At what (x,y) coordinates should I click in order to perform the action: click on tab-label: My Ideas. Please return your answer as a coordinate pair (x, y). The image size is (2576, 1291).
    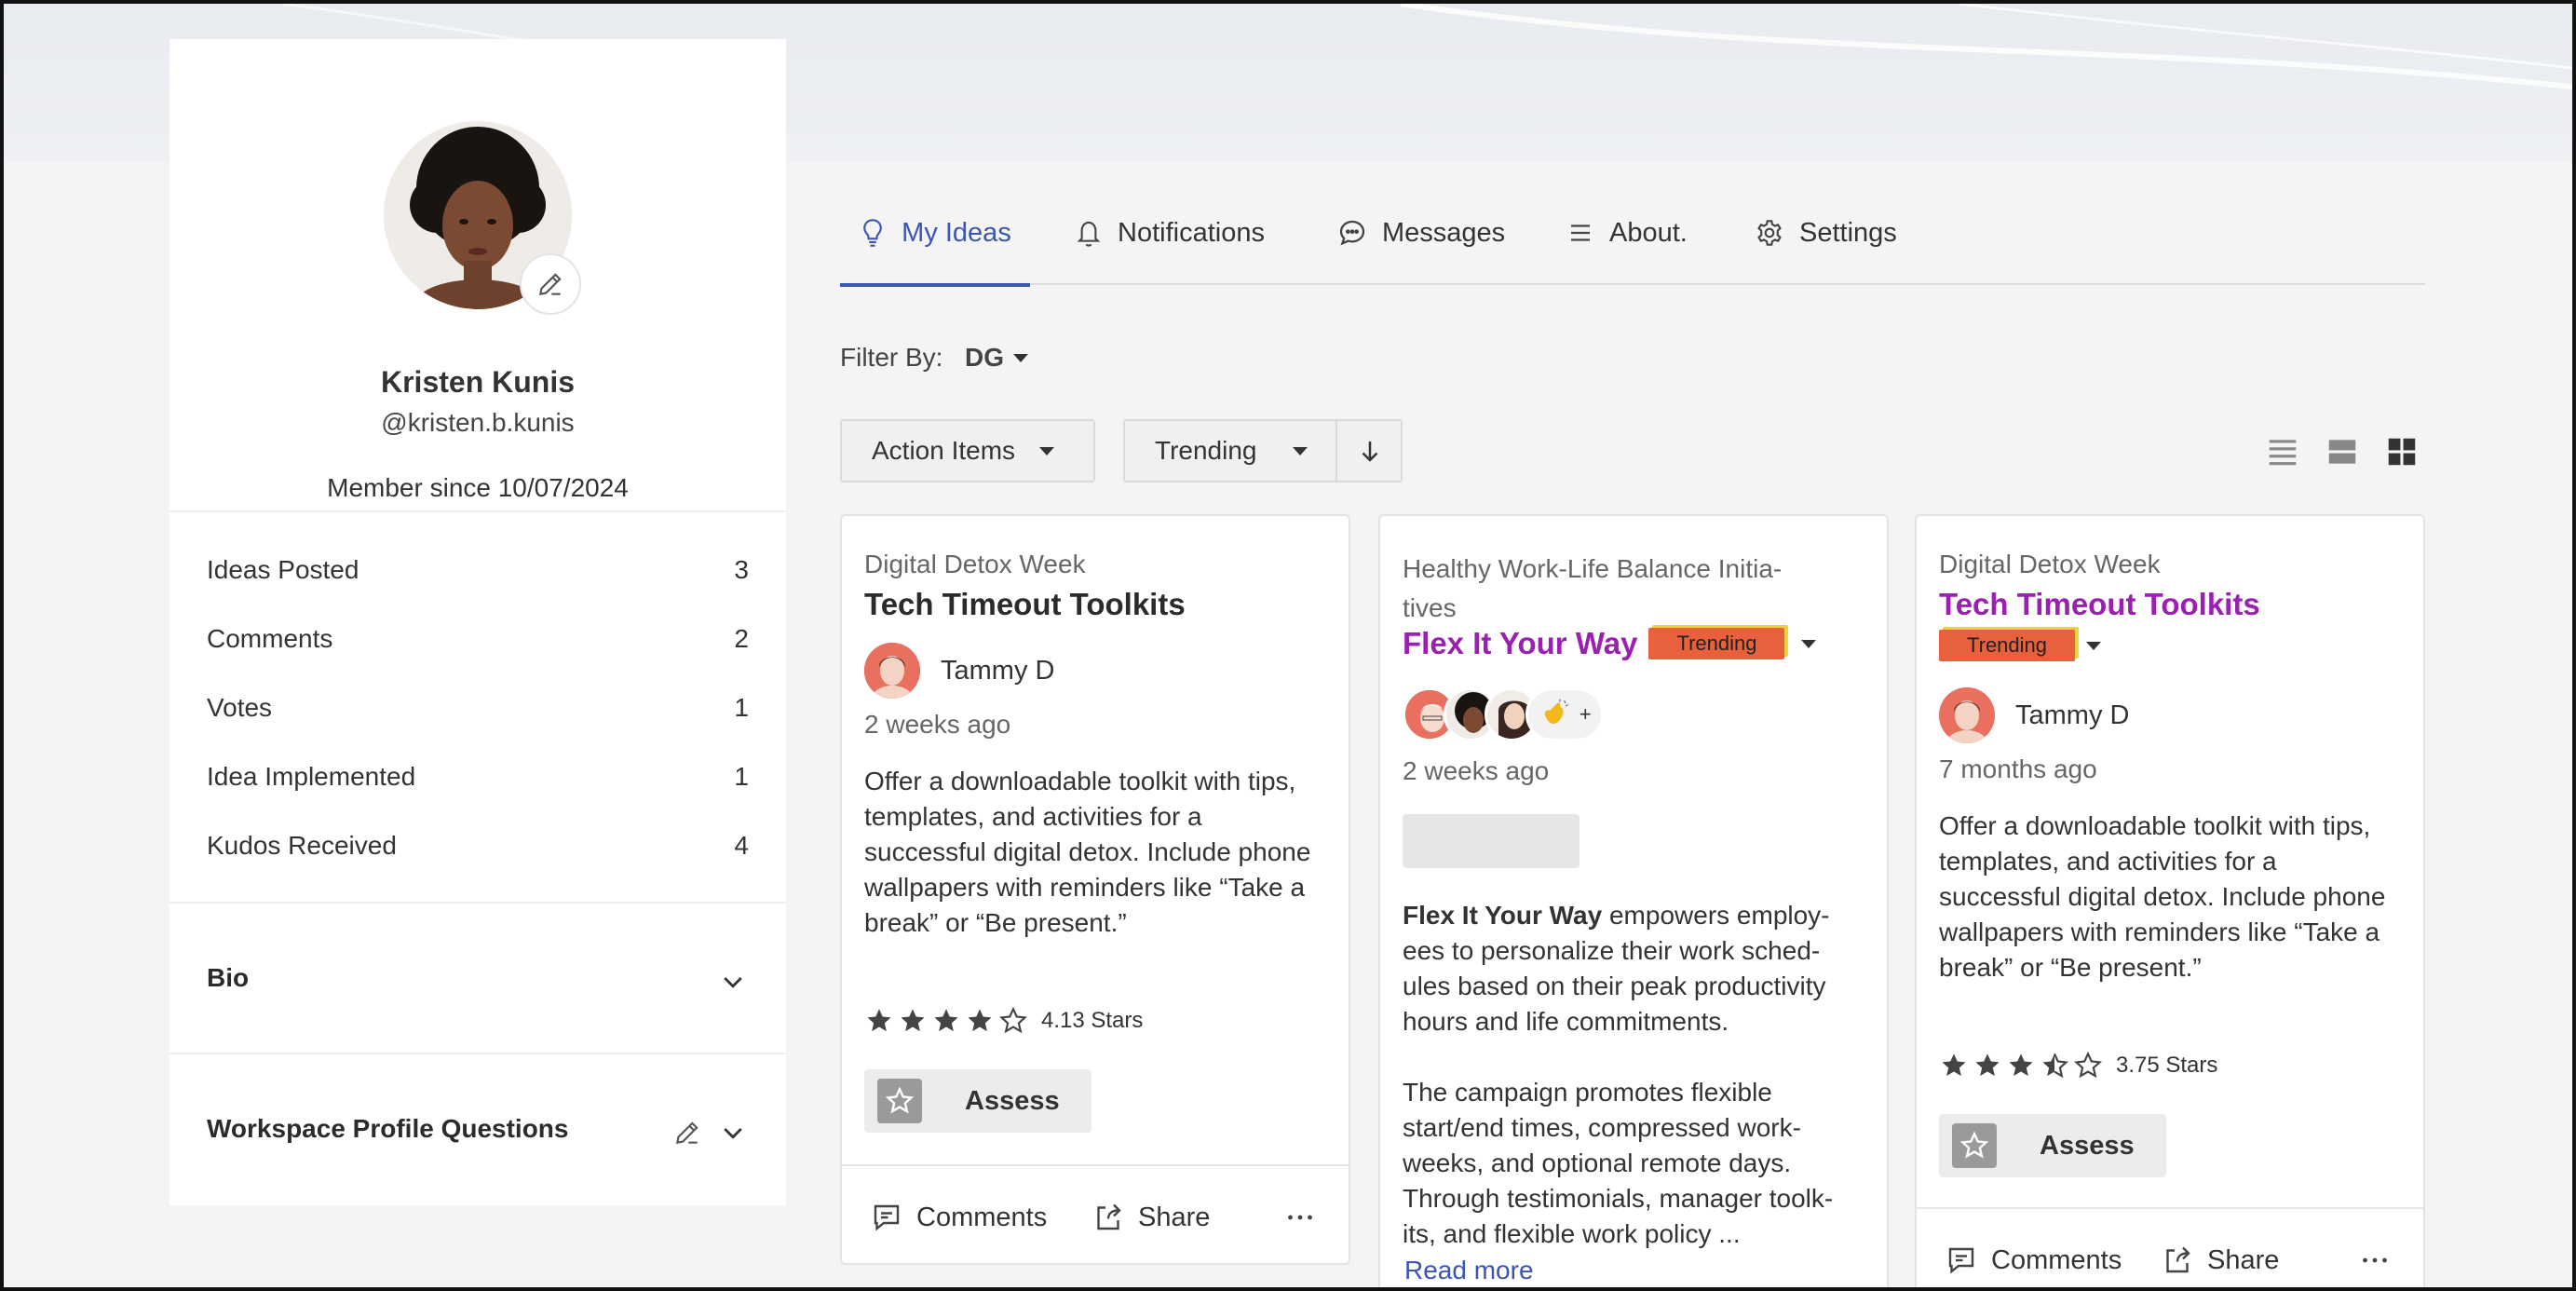
    Looking at the image, I should click on (956, 232).